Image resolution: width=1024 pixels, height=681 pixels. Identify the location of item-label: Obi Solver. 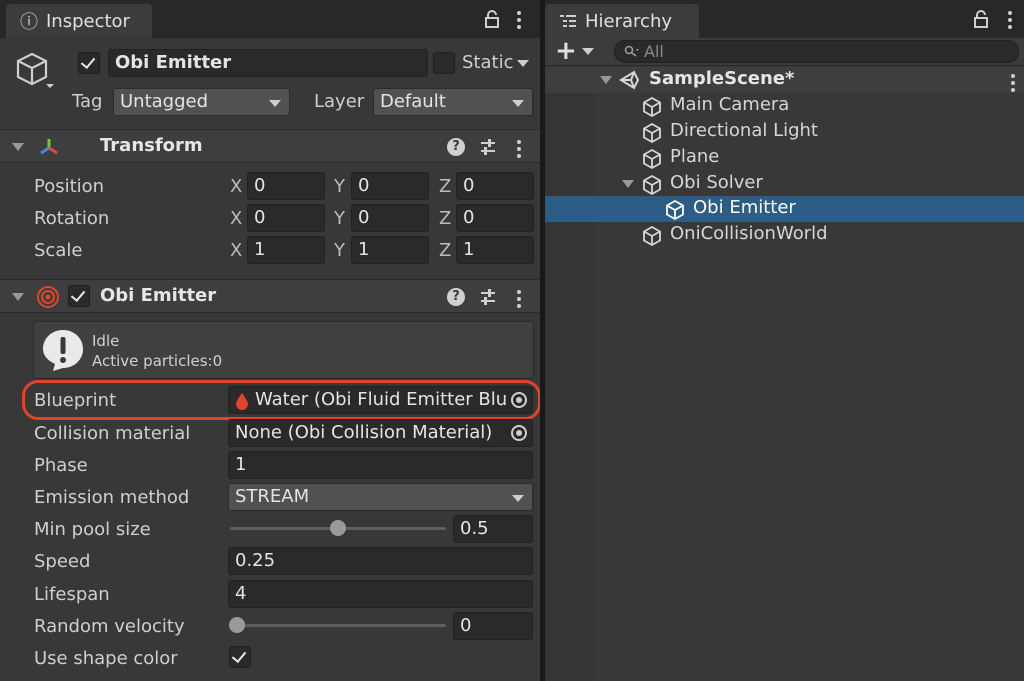
(716, 182).